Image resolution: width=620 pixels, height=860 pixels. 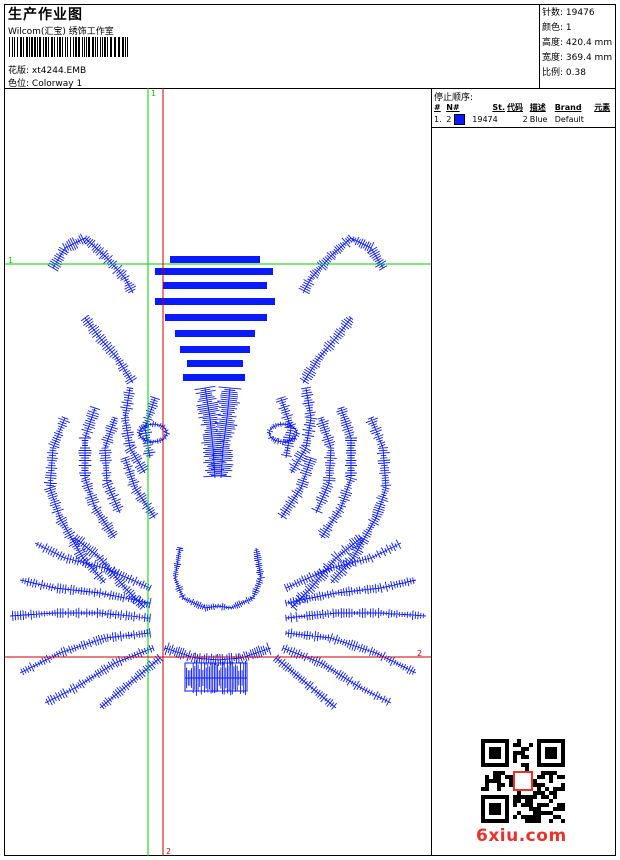 What do you see at coordinates (498, 107) in the screenshot?
I see `col-stitches: St.` at bounding box center [498, 107].